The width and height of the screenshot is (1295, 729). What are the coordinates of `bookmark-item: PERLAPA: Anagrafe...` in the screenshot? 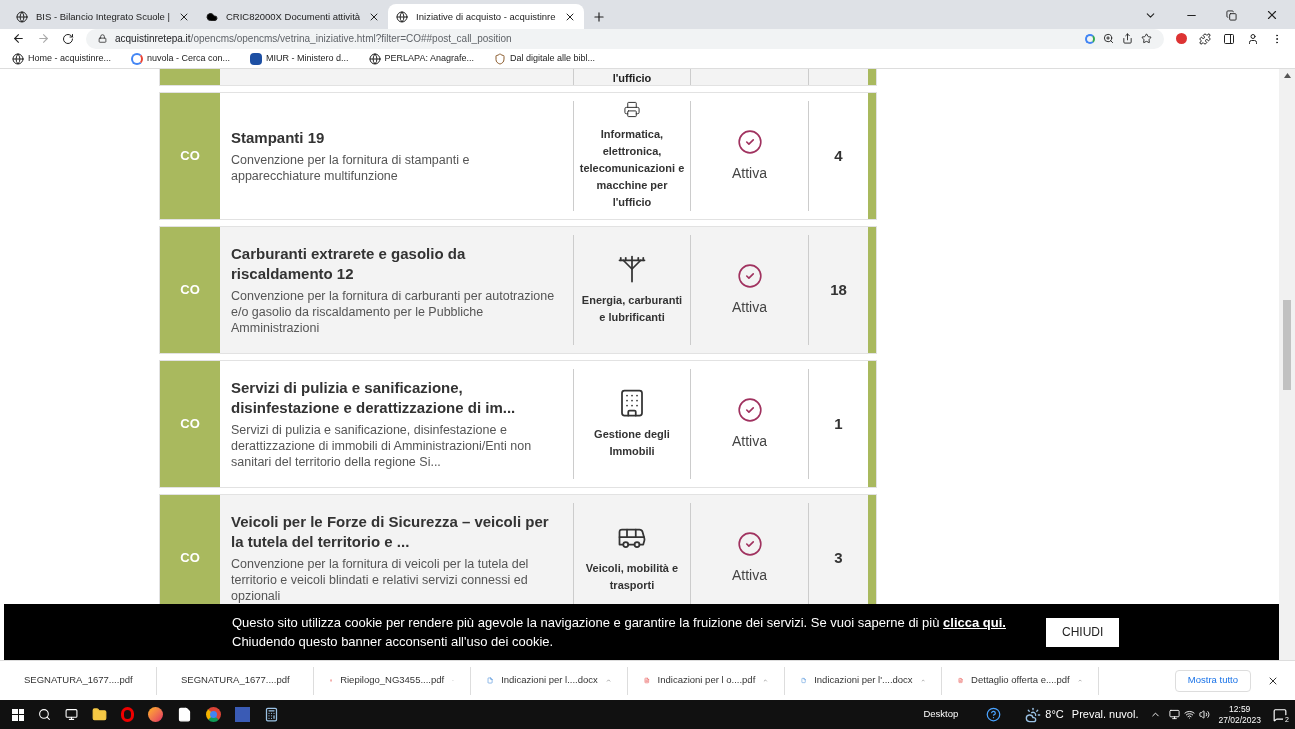 It's located at (421, 58).